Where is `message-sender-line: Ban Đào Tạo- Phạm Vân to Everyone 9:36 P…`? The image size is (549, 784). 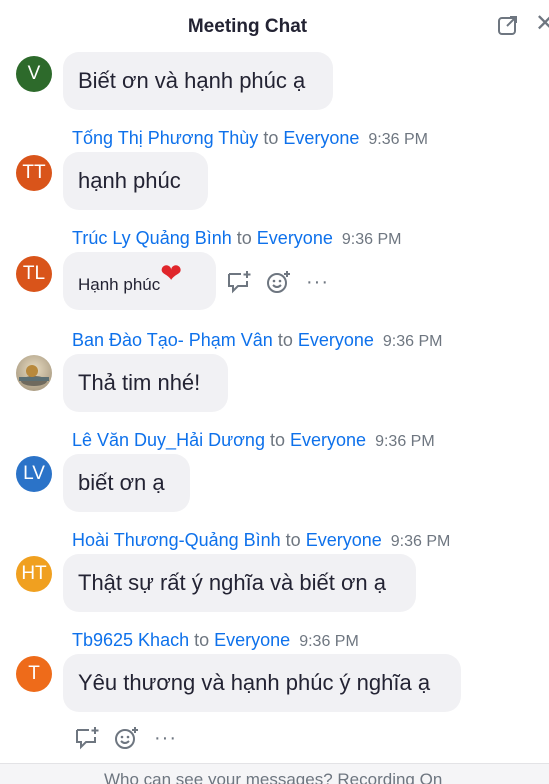 message-sender-line: Ban Đào Tạo- Phạm Vân to Everyone 9:36 P… is located at coordinates (257, 340).